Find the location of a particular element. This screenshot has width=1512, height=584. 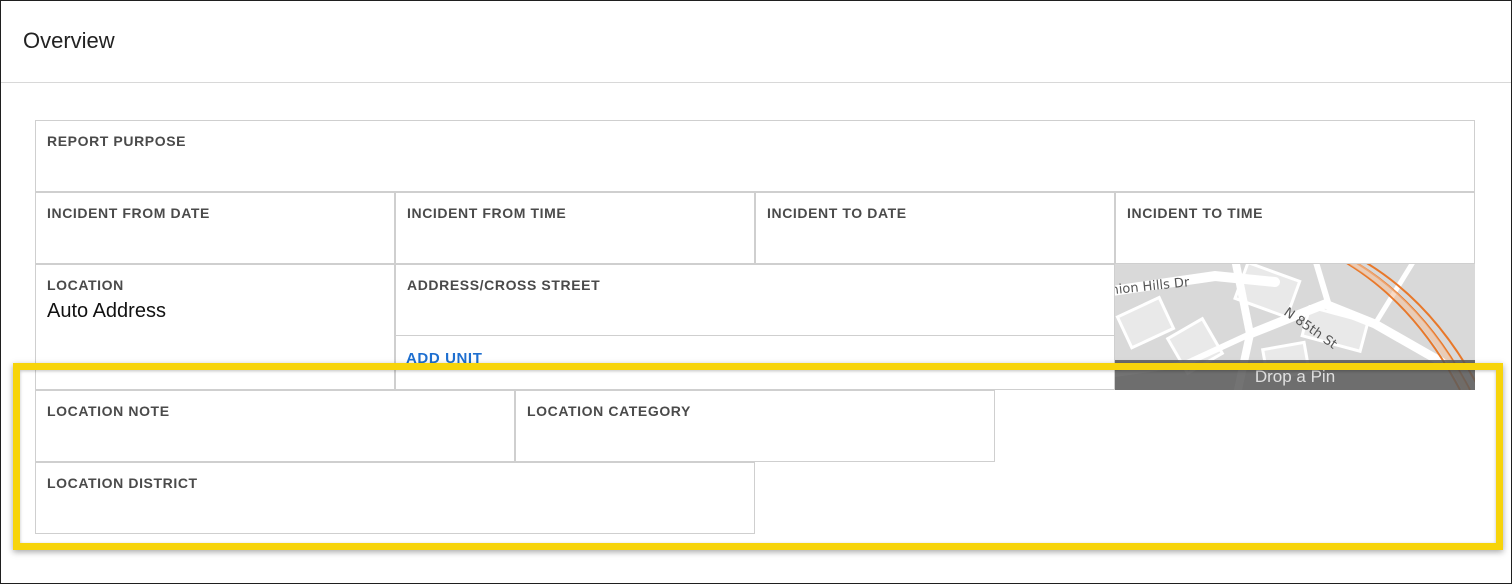

location-category-label: LOCATION CATEGORY is located at coordinates (609, 411).